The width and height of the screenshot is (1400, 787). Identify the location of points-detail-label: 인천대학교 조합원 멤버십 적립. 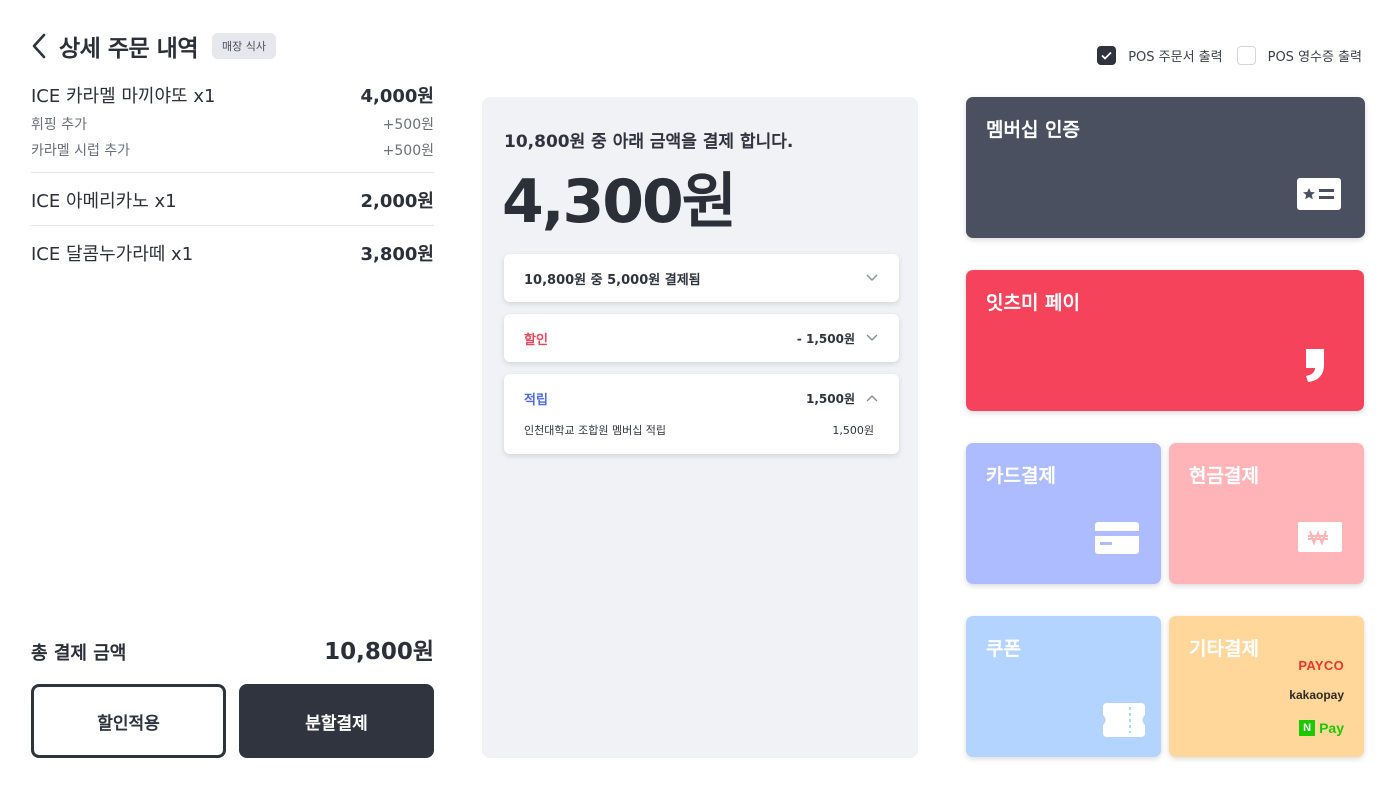
(595, 430).